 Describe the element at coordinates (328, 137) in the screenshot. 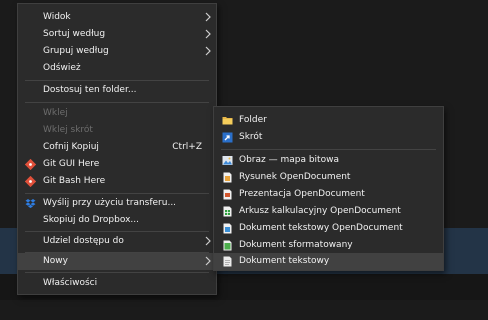

I see `submenu-item-shortcut: Skrót` at that location.